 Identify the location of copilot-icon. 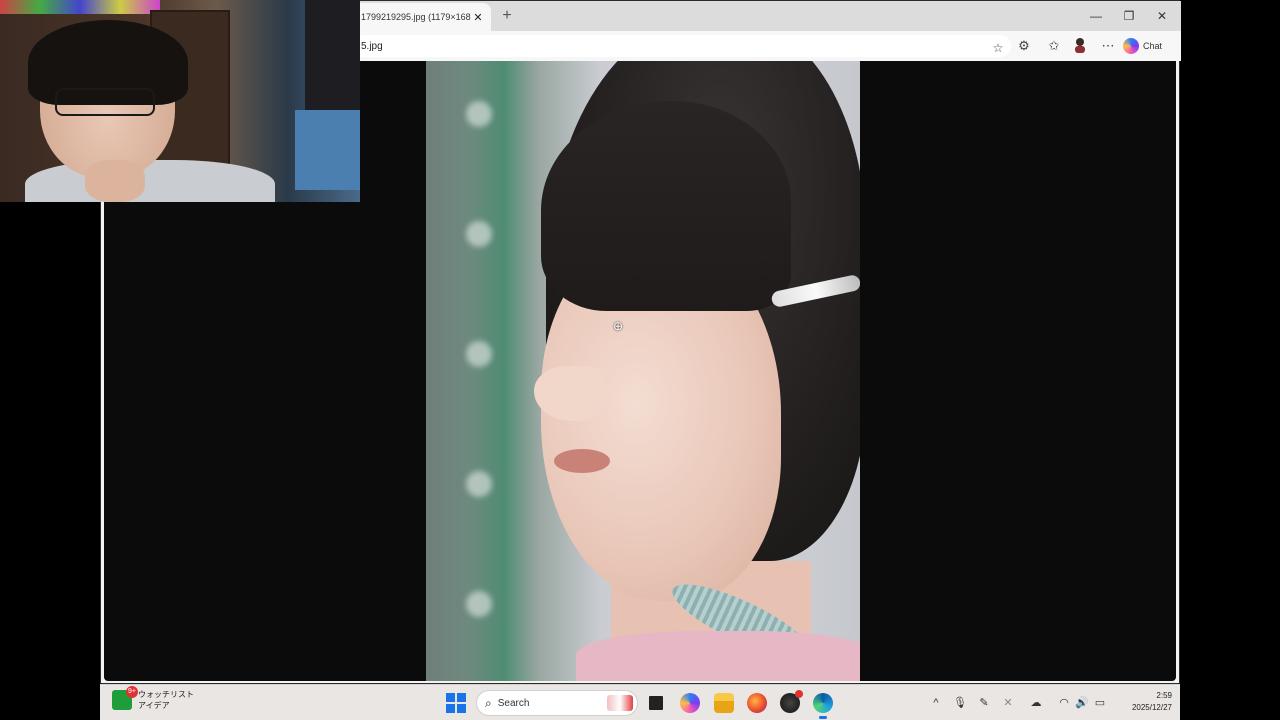
(1131, 46).